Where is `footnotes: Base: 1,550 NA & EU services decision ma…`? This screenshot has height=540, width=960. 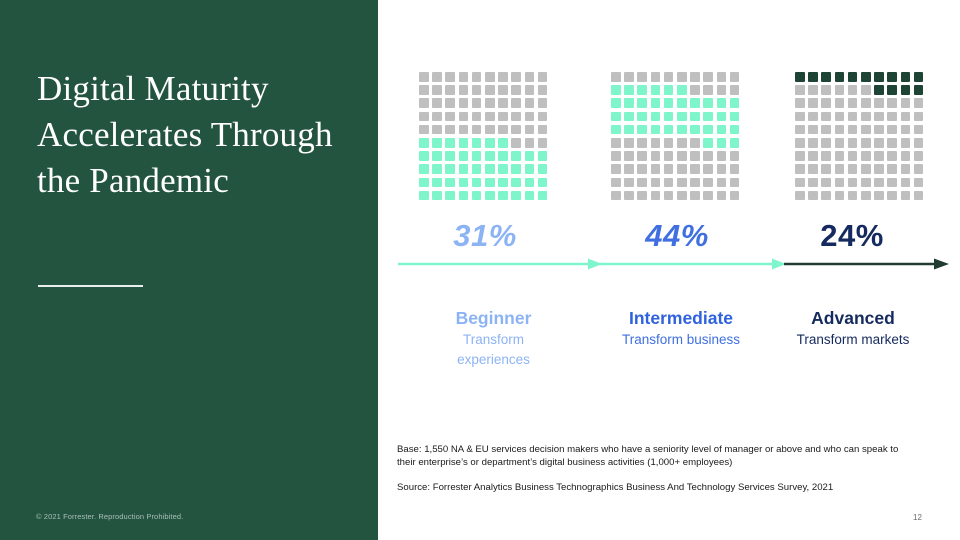
footnotes: Base: 1,550 NA & EU services decision ma… is located at coordinates (657, 468).